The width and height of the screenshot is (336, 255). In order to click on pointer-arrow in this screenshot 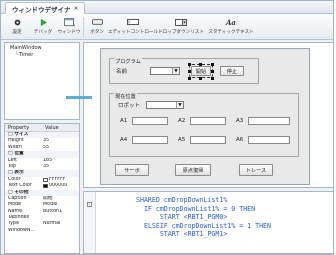, I will do `click(79, 97)`.